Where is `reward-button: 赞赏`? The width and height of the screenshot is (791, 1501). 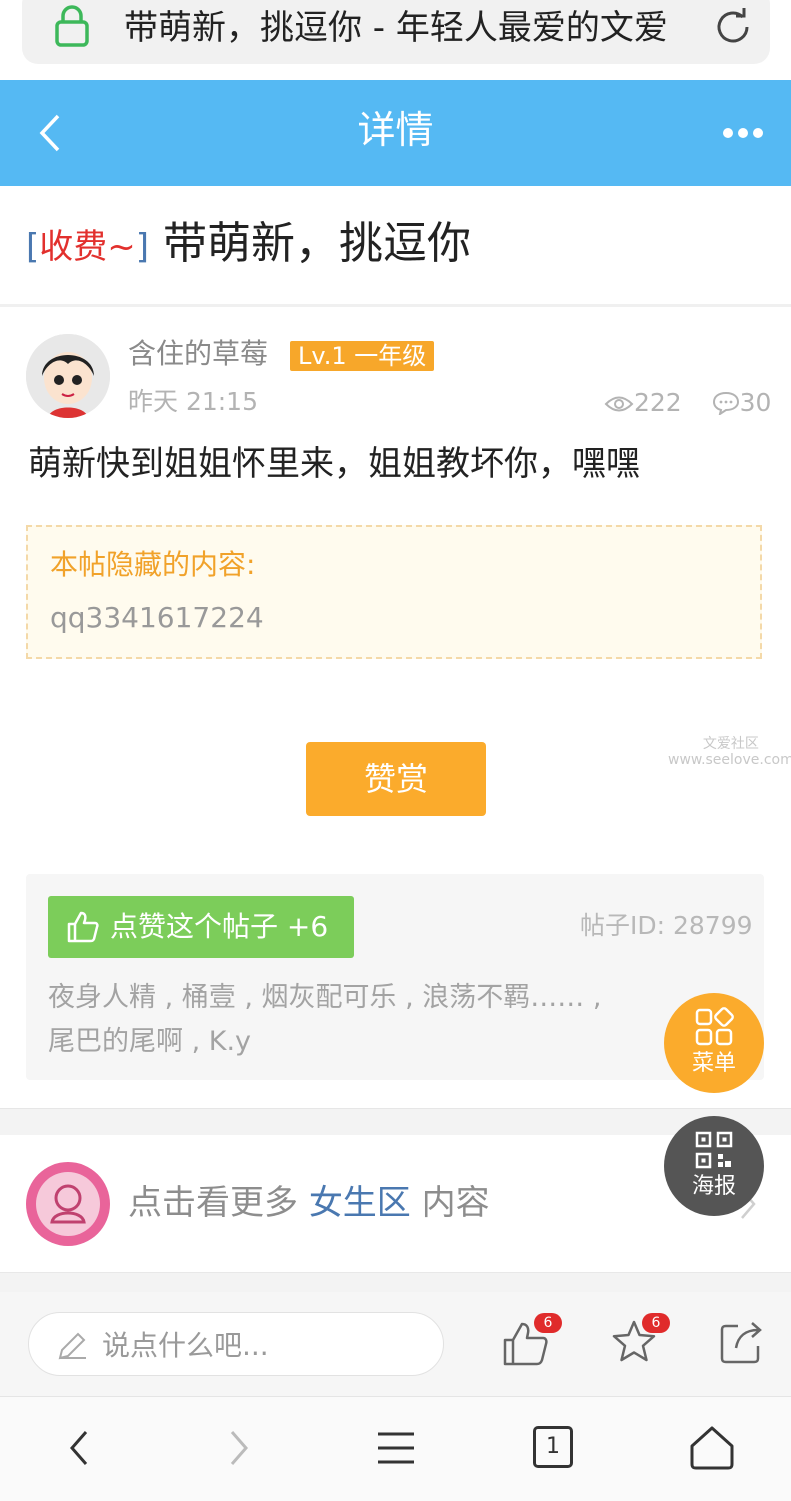
reward-button: 赞赏 is located at coordinates (396, 779).